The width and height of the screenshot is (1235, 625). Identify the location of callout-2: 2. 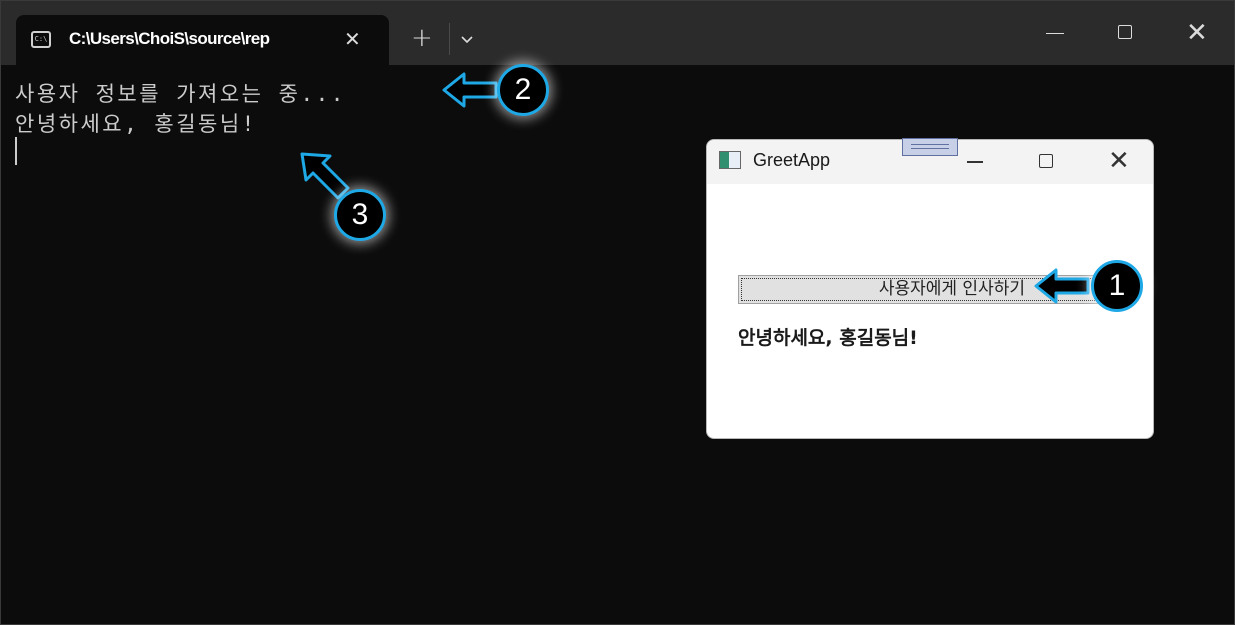
(523, 90).